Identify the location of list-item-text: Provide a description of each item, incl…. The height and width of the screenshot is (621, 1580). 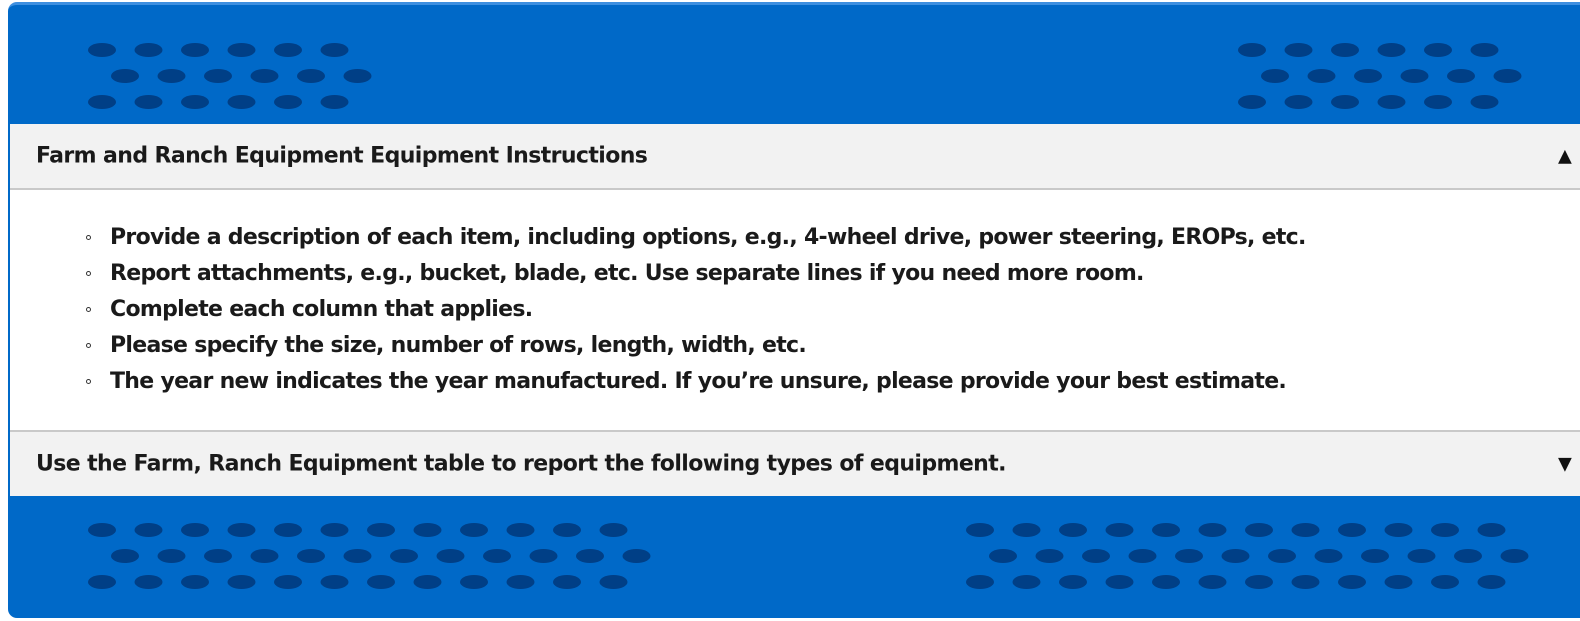
(708, 237).